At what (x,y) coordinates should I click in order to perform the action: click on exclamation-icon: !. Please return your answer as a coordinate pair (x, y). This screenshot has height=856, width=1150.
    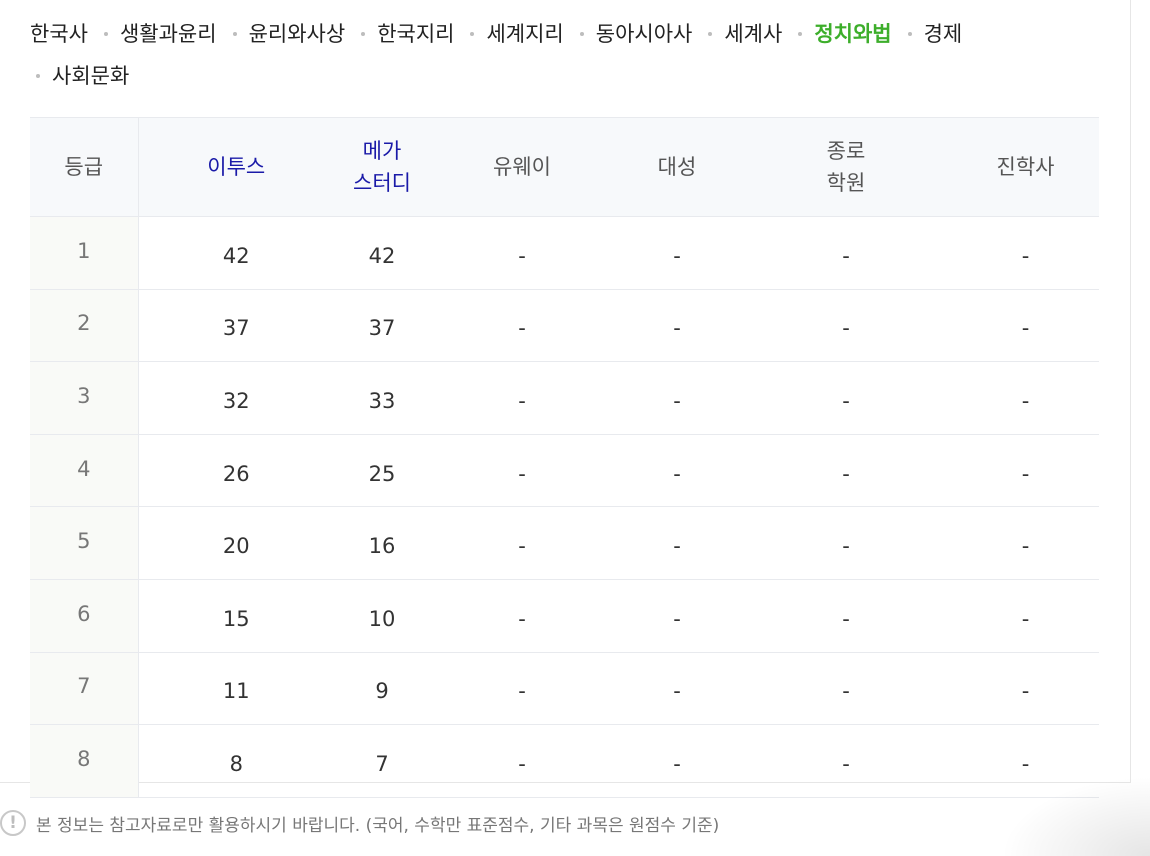
    Looking at the image, I should click on (13, 823).